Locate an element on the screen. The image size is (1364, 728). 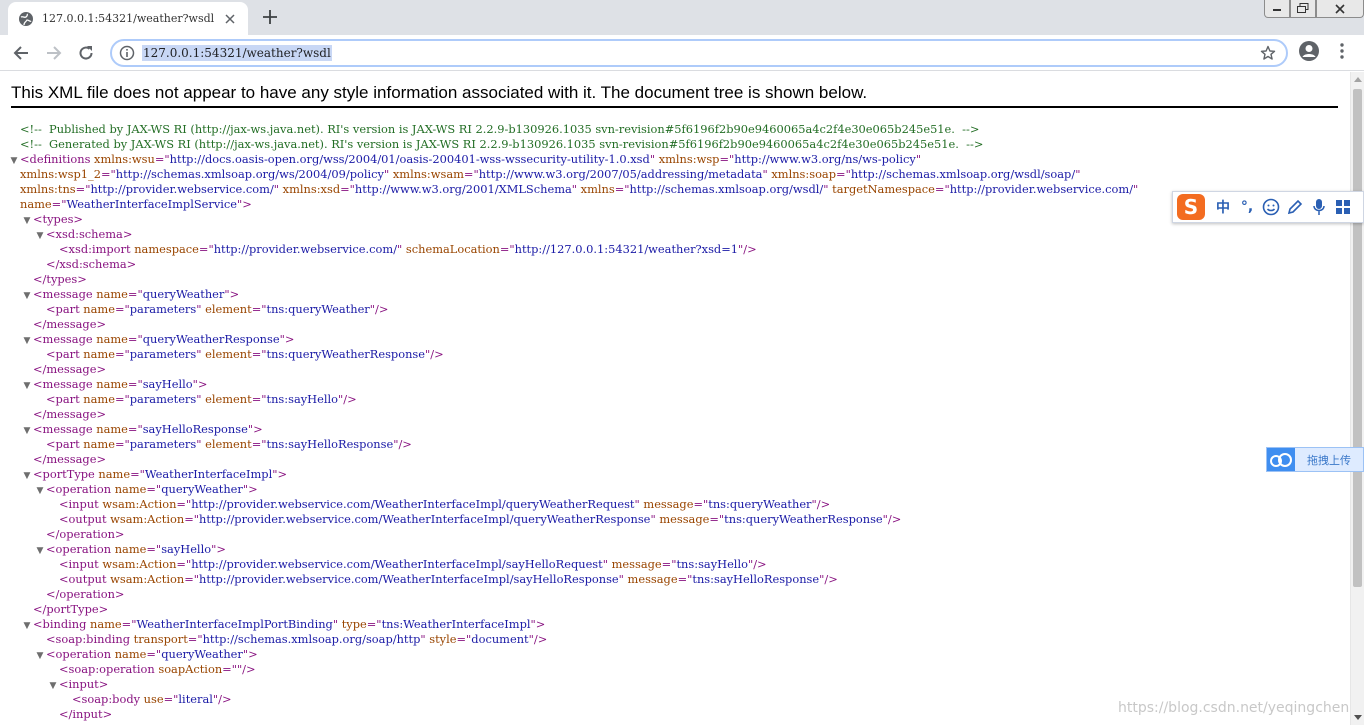
sogou-logo-icon: S is located at coordinates (1191, 207).